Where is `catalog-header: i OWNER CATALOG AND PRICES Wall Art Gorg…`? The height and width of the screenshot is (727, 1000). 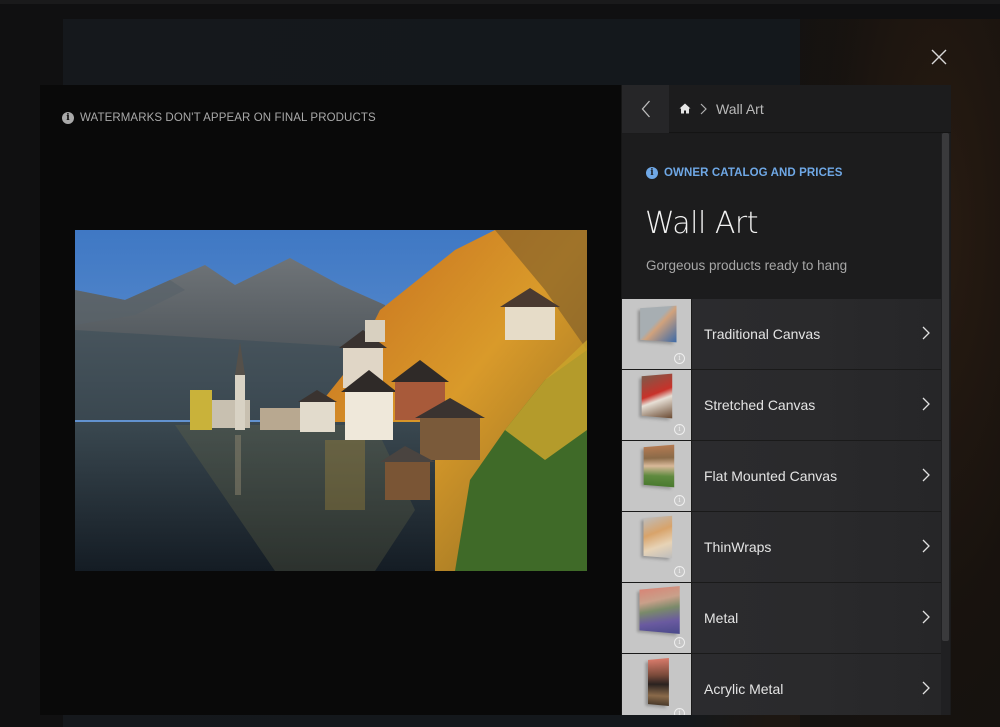 catalog-header: i OWNER CATALOG AND PRICES Wall Art Gorg… is located at coordinates (781, 216).